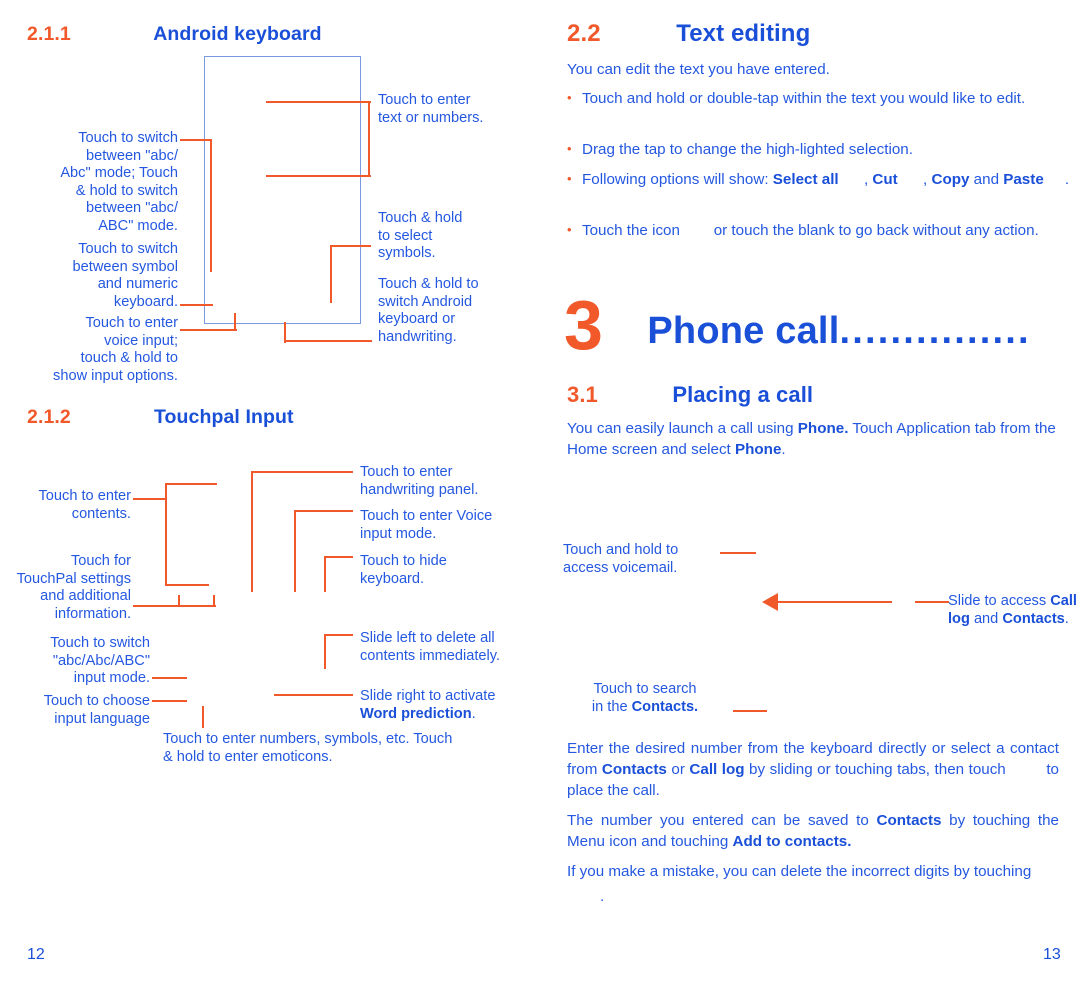 This screenshot has height=990, width=1080. I want to click on arrow-slide-left-icon, so click(770, 602).